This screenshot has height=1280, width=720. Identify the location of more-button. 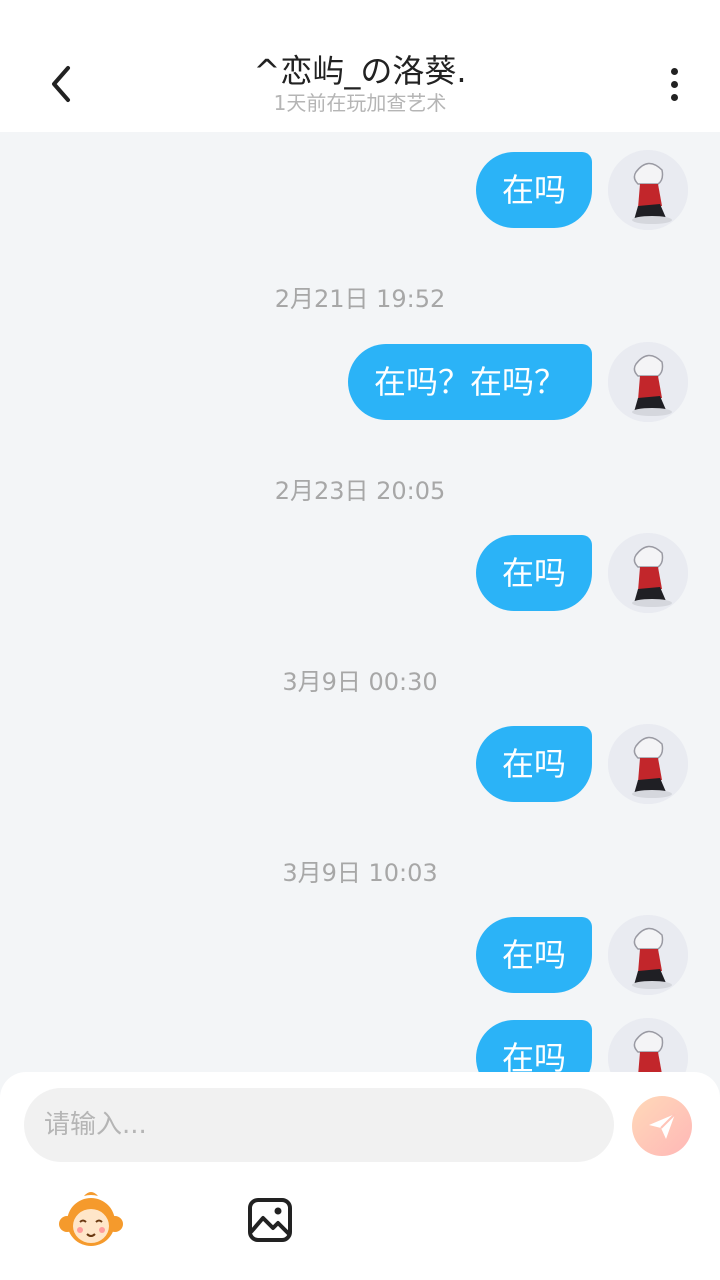
(674, 84).